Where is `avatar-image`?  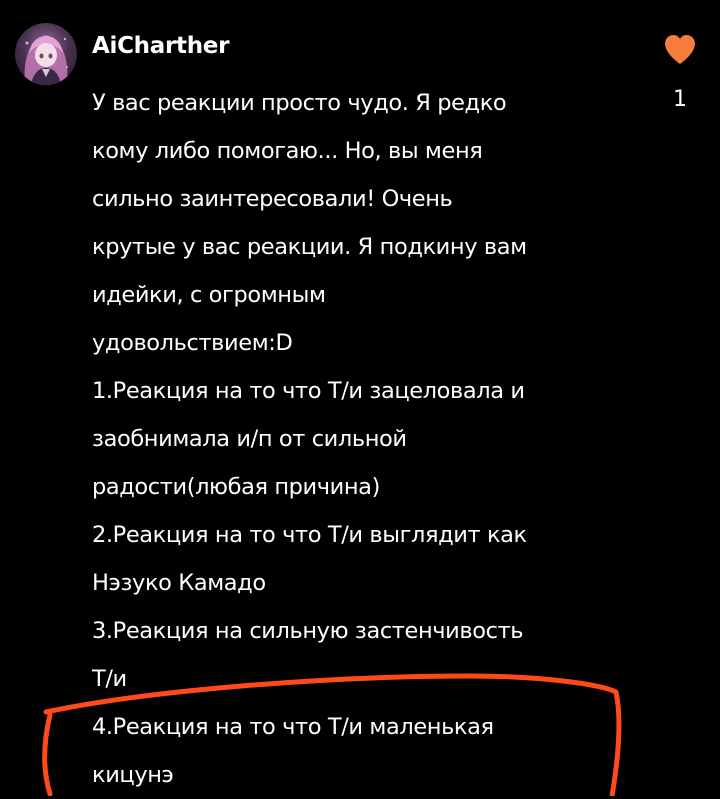 avatar-image is located at coordinates (46, 60).